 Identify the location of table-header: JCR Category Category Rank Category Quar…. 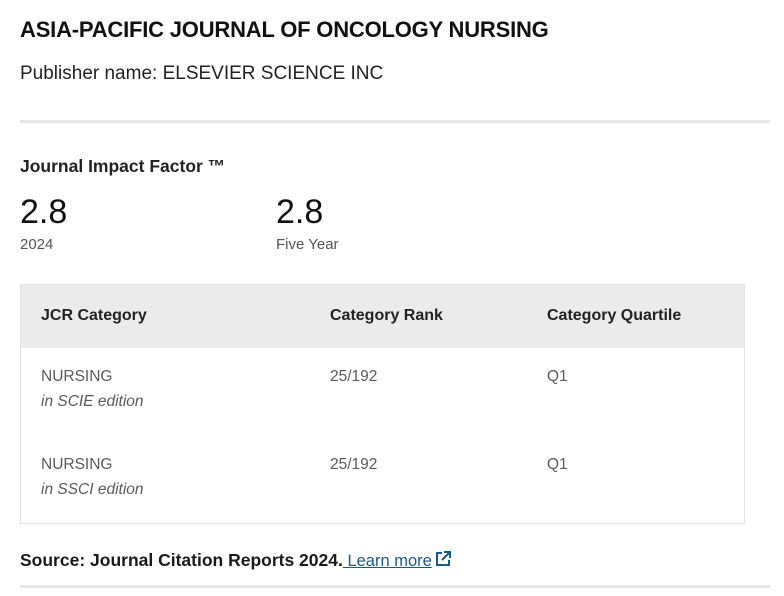
(382, 316).